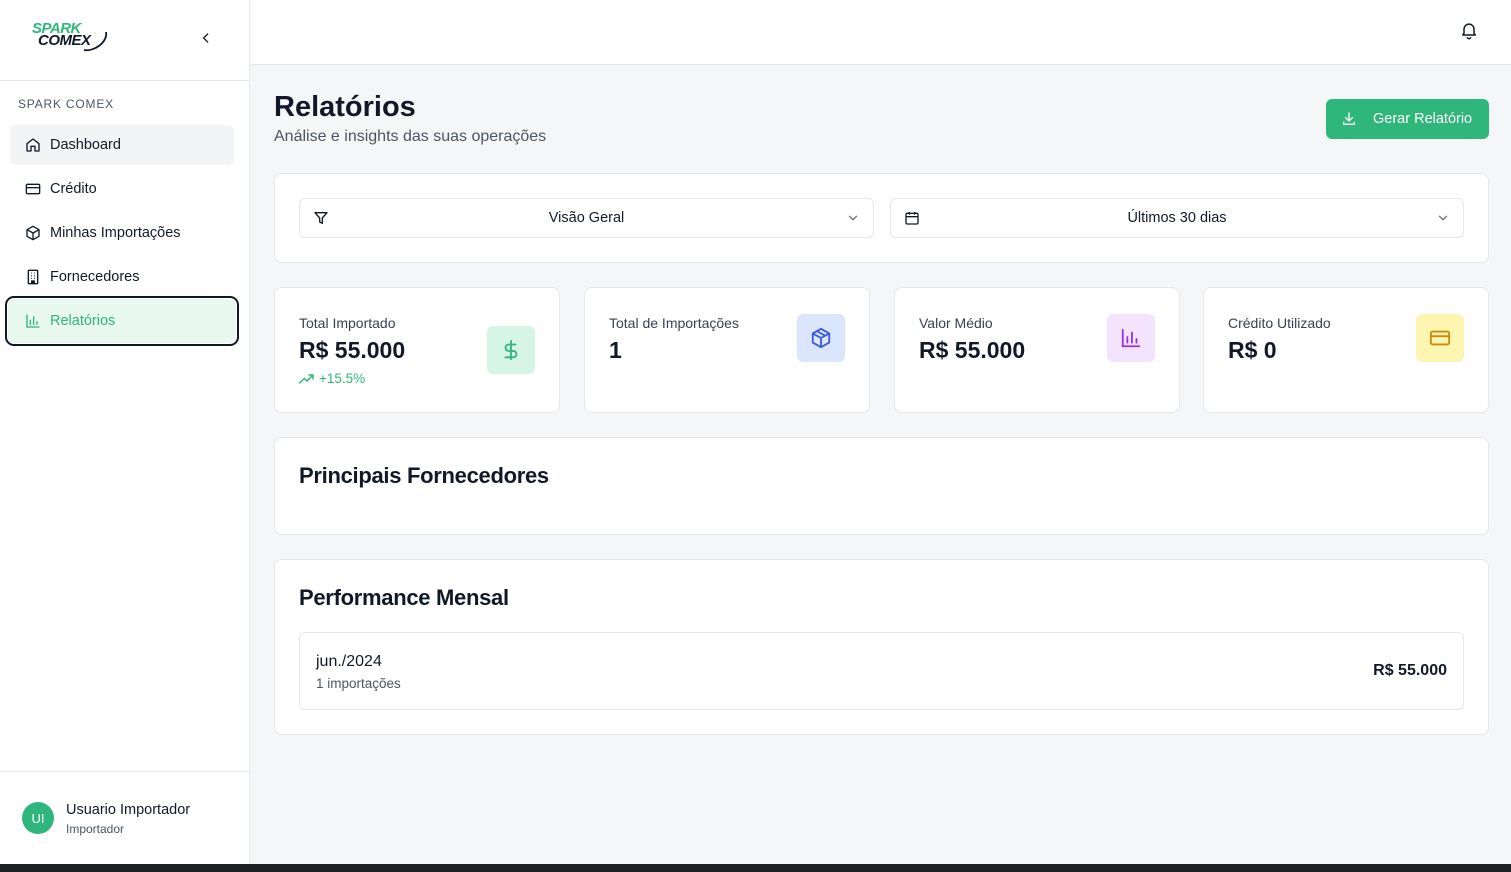 The height and width of the screenshot is (872, 1511). What do you see at coordinates (1410, 670) in the screenshot?
I see `perf-value: R$ 55.000` at bounding box center [1410, 670].